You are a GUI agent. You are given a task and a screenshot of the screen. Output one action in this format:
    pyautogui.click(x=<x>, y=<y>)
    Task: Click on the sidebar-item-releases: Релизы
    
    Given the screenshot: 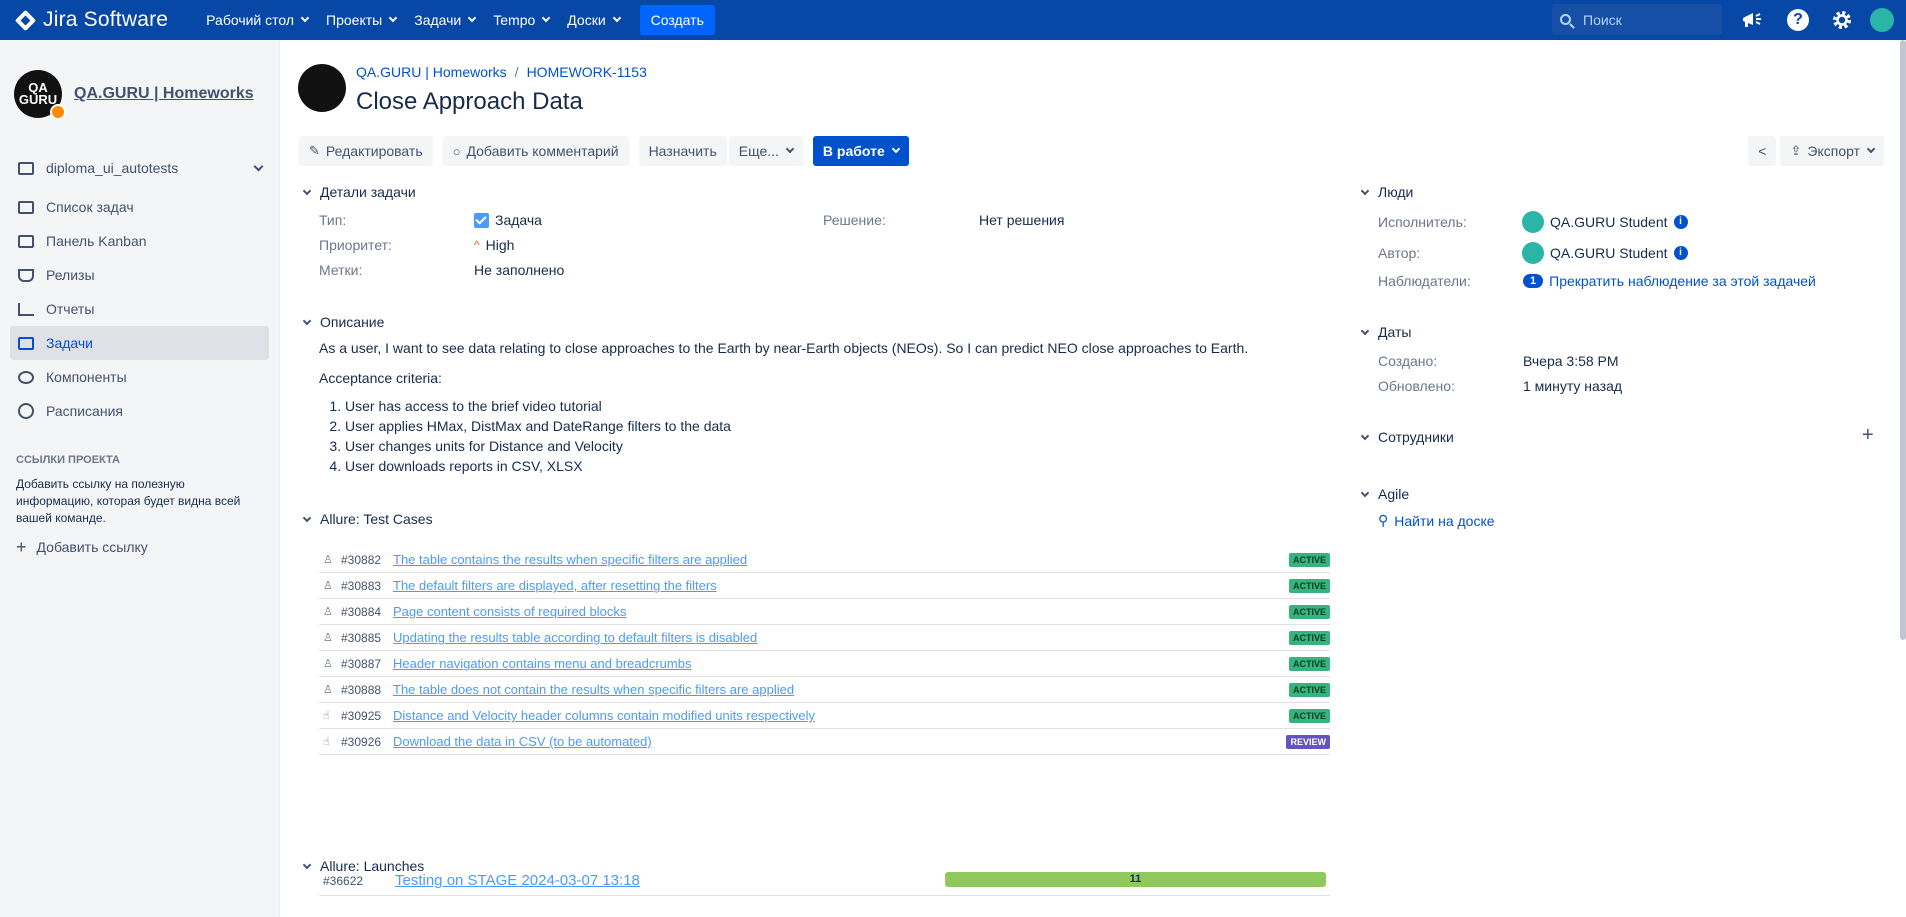 What is the action you would take?
    pyautogui.click(x=139, y=275)
    